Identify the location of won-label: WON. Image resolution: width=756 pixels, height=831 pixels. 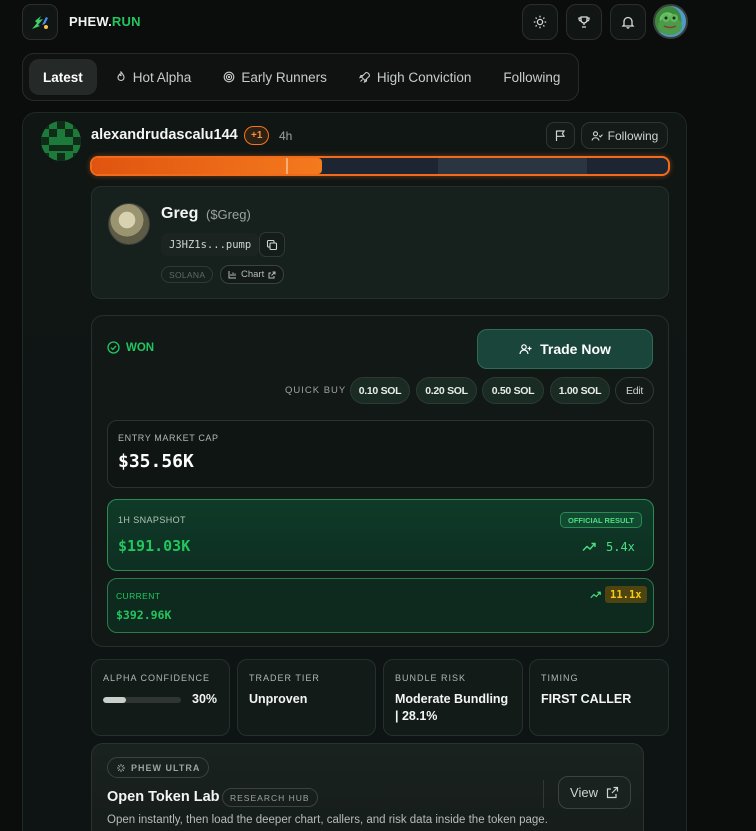
(140, 347).